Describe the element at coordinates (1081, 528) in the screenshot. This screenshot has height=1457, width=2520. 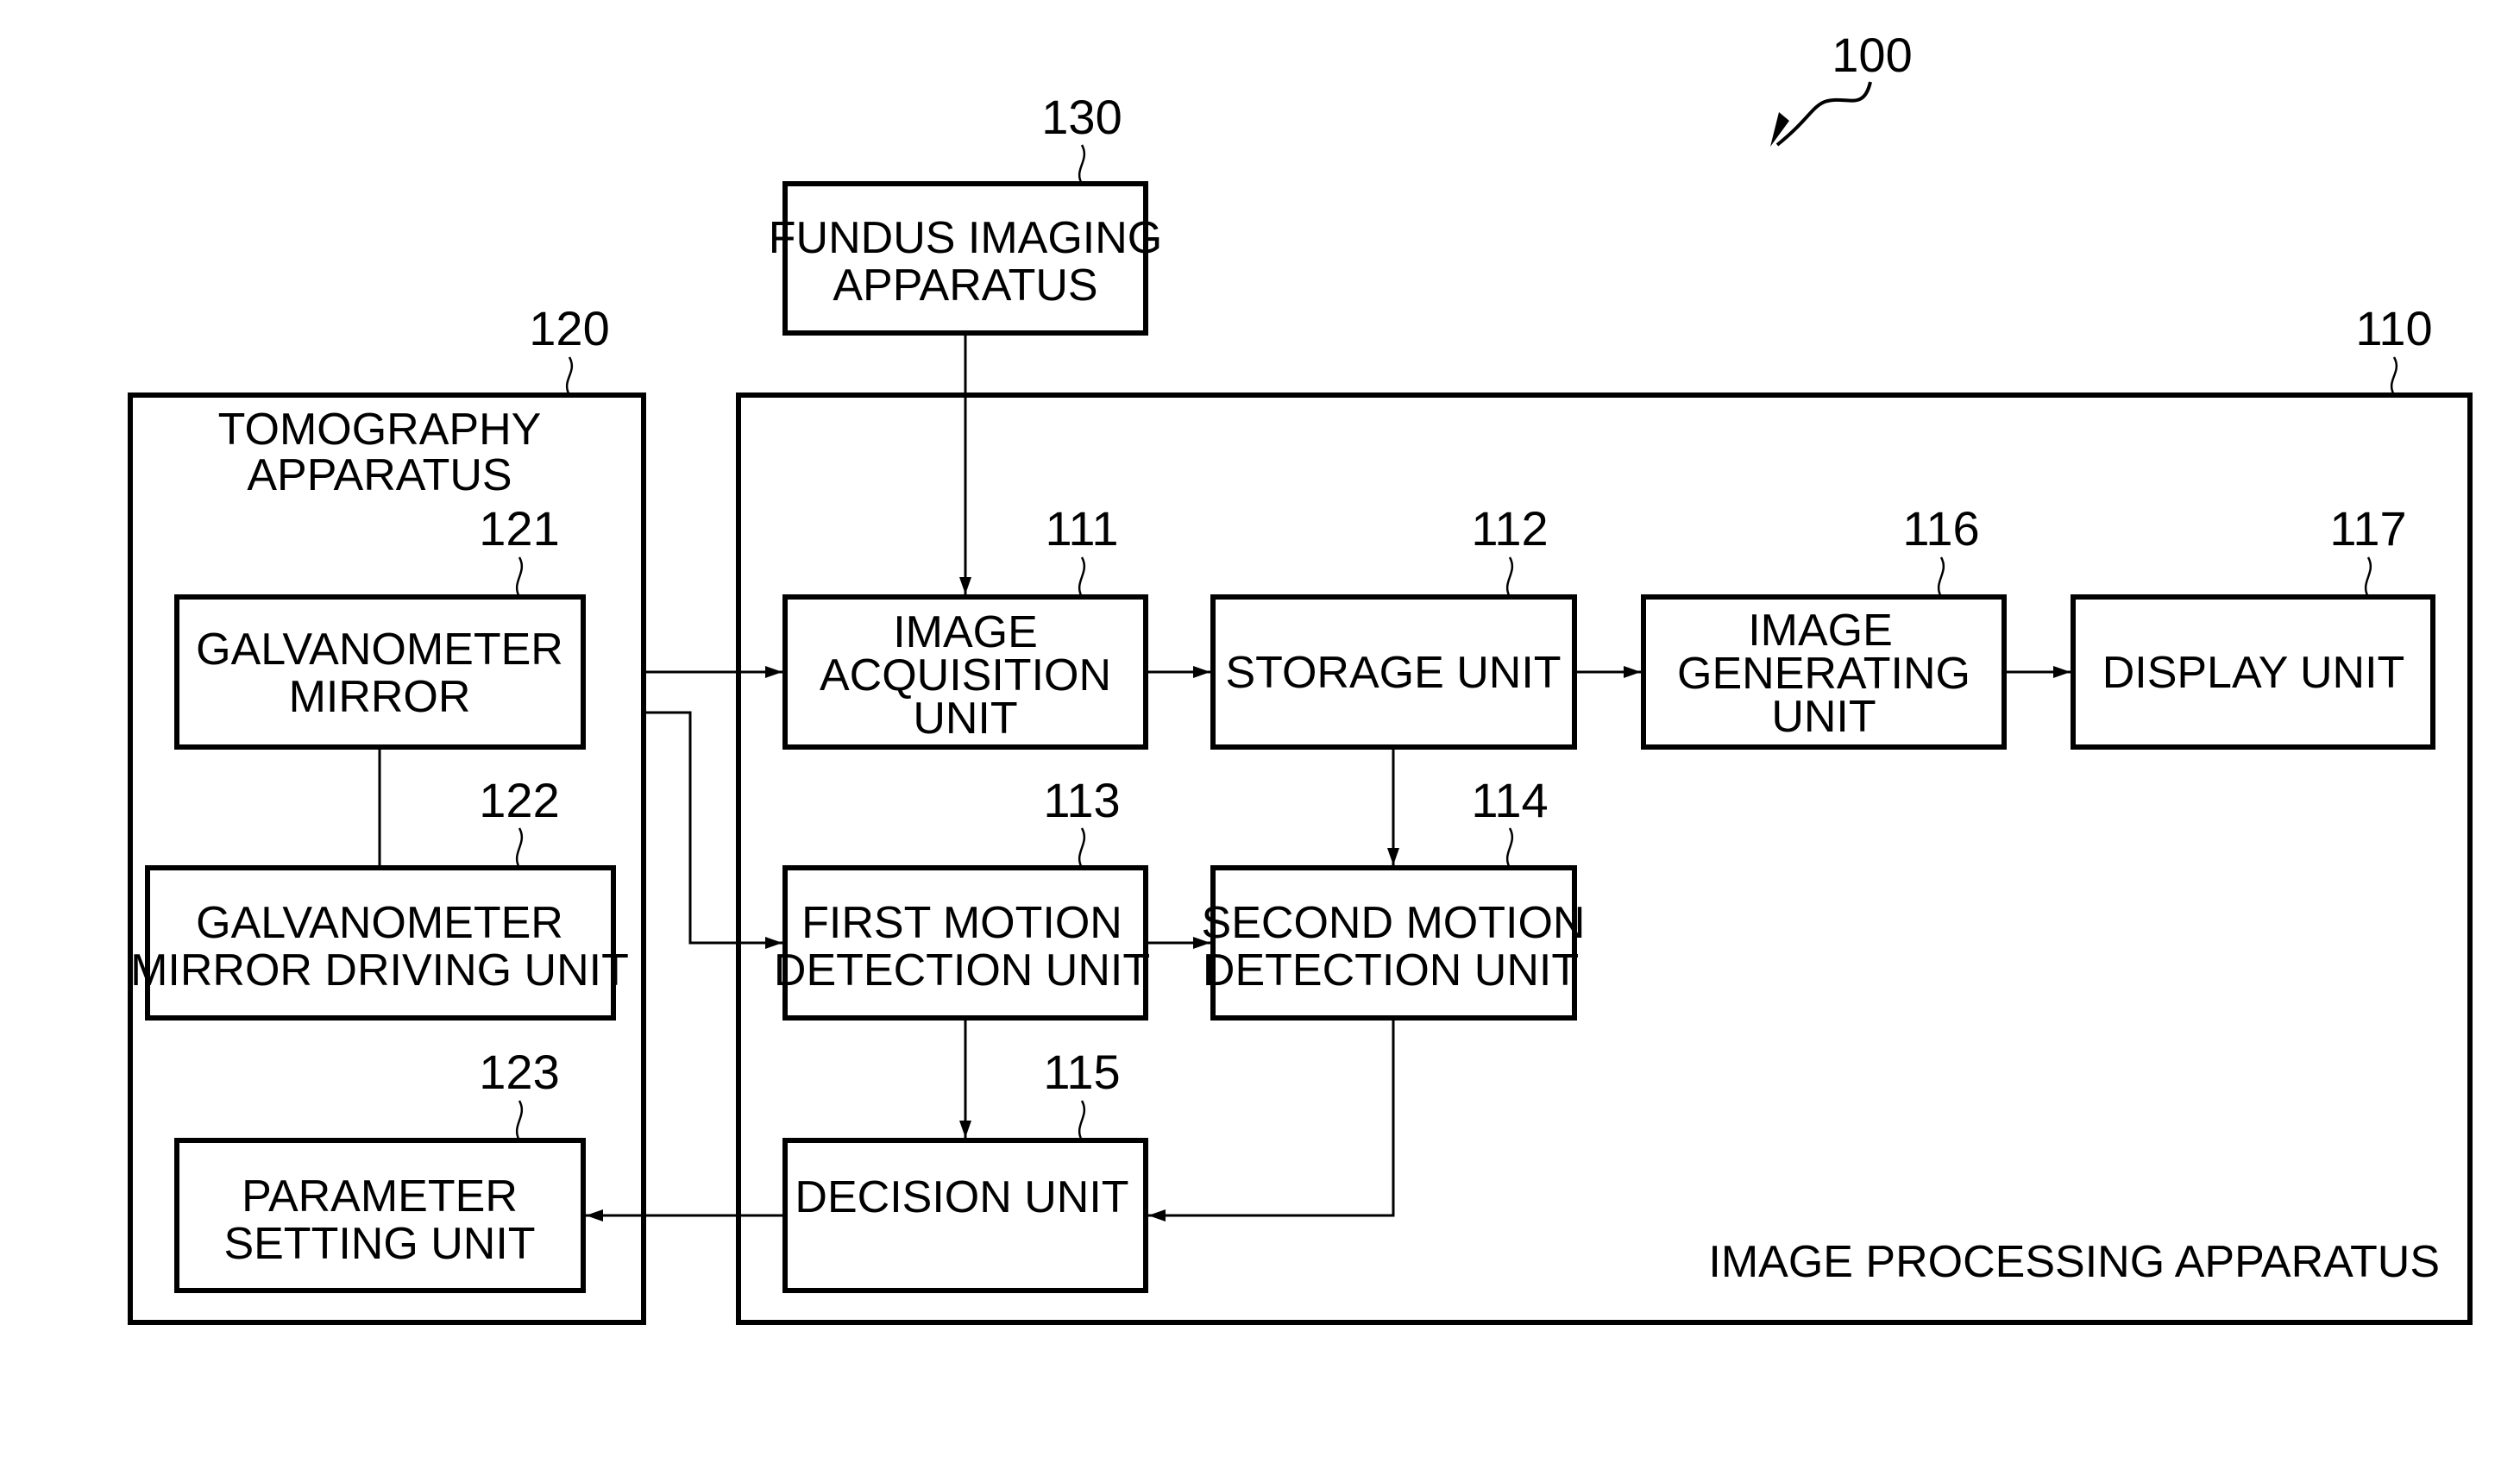
I see `ref-111: 111` at that location.